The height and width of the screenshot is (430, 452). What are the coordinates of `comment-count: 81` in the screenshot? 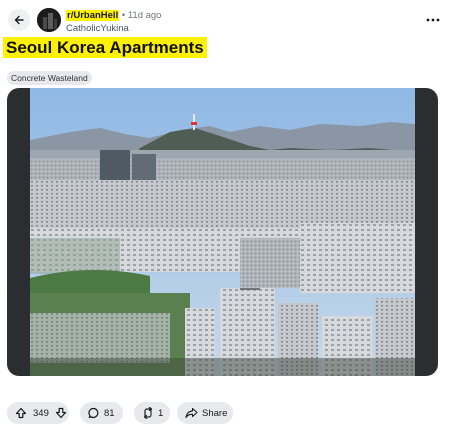 It's located at (109, 413).